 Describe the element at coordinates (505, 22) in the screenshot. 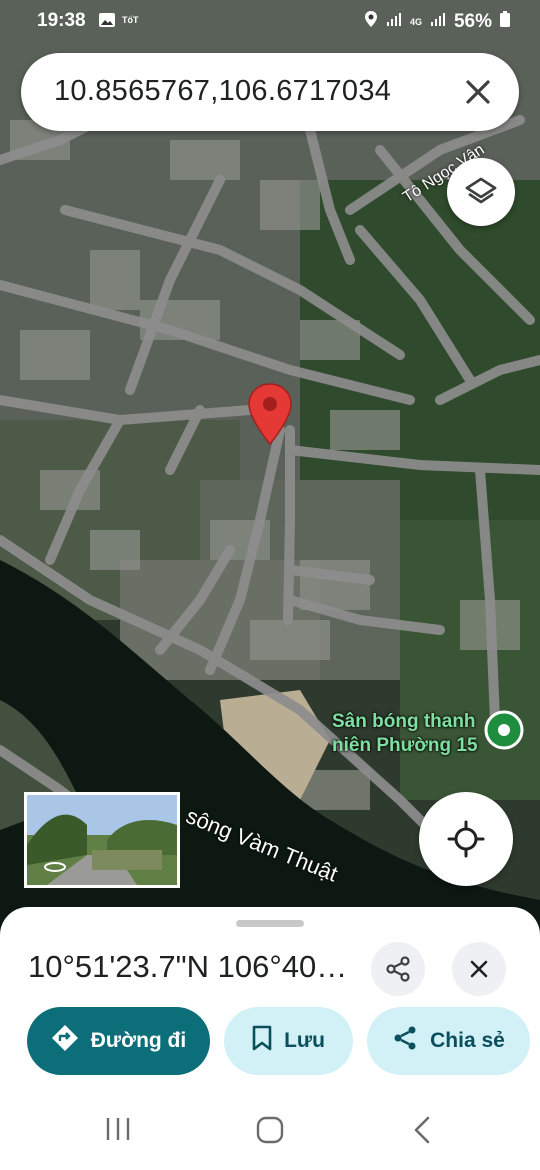

I see `battery-icon` at that location.